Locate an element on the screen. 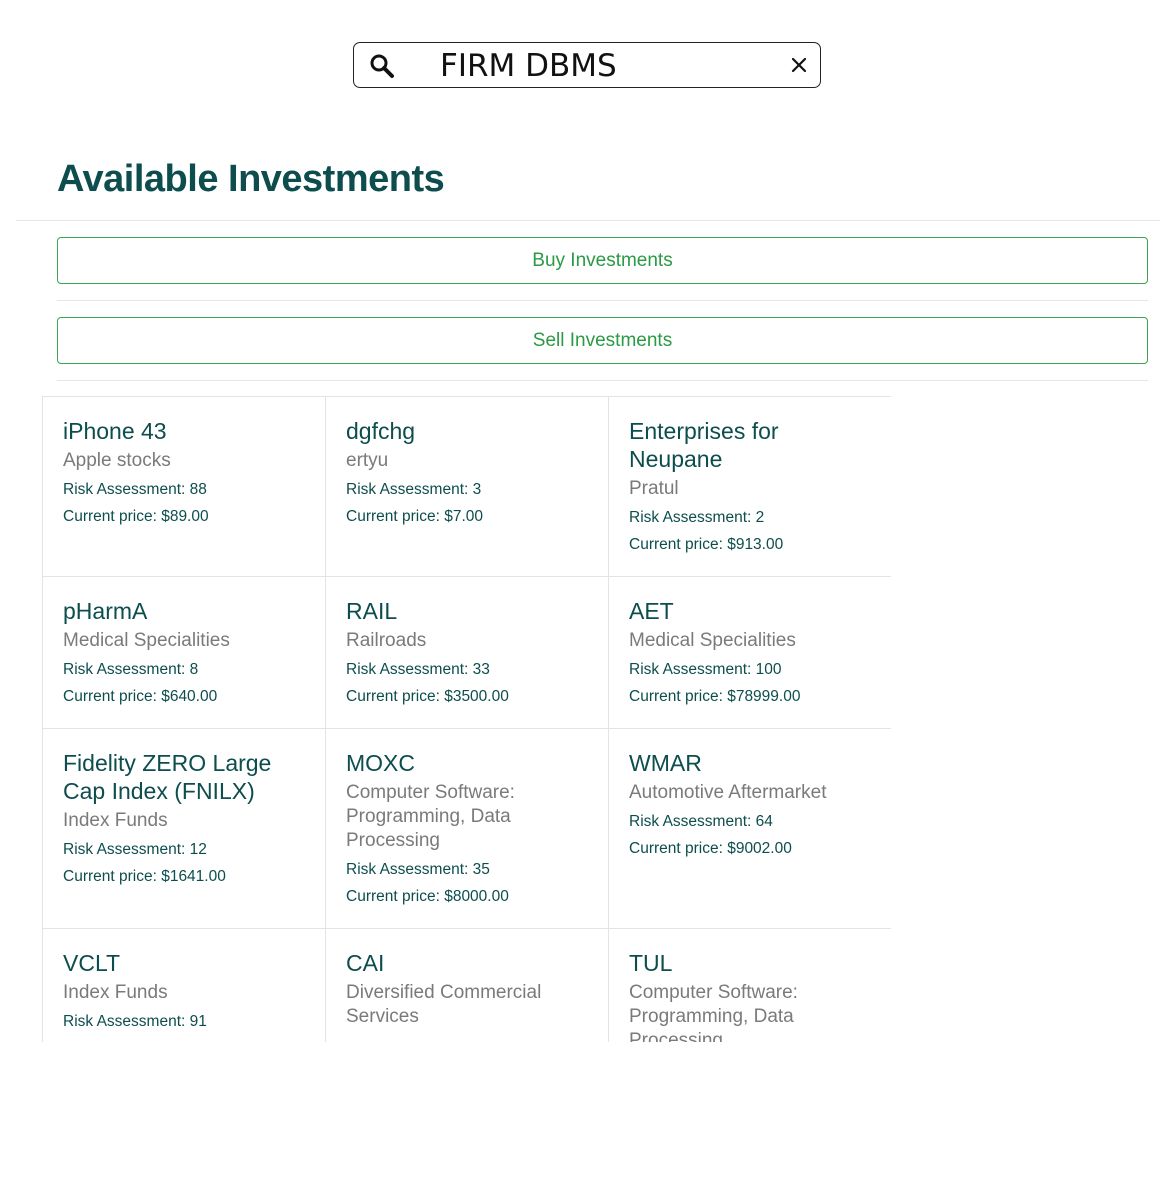 This screenshot has height=1202, width=1176. current-price: Current price: $3500.00 is located at coordinates (427, 696).